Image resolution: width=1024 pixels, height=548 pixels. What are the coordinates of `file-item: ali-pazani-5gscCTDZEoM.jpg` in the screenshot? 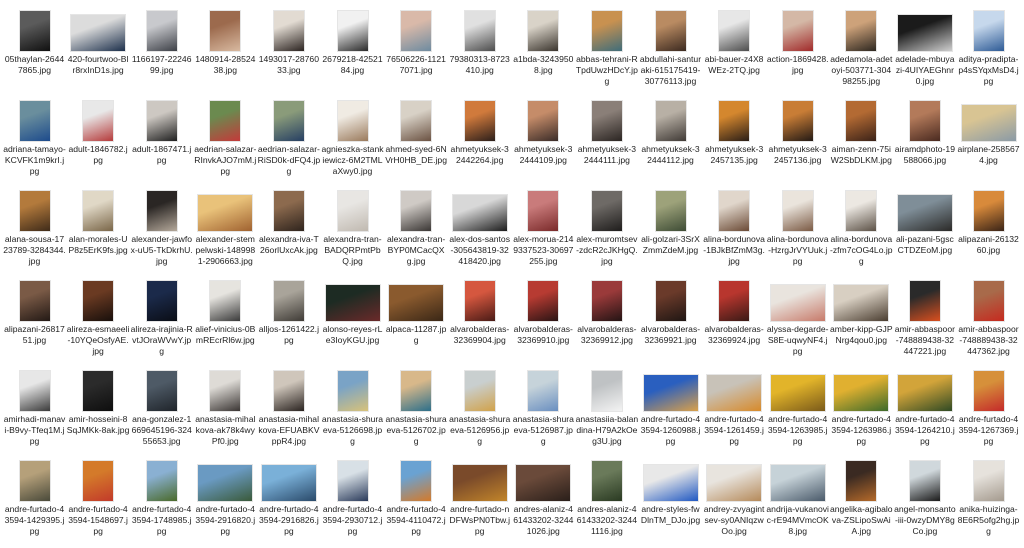 It's located at (924, 230).